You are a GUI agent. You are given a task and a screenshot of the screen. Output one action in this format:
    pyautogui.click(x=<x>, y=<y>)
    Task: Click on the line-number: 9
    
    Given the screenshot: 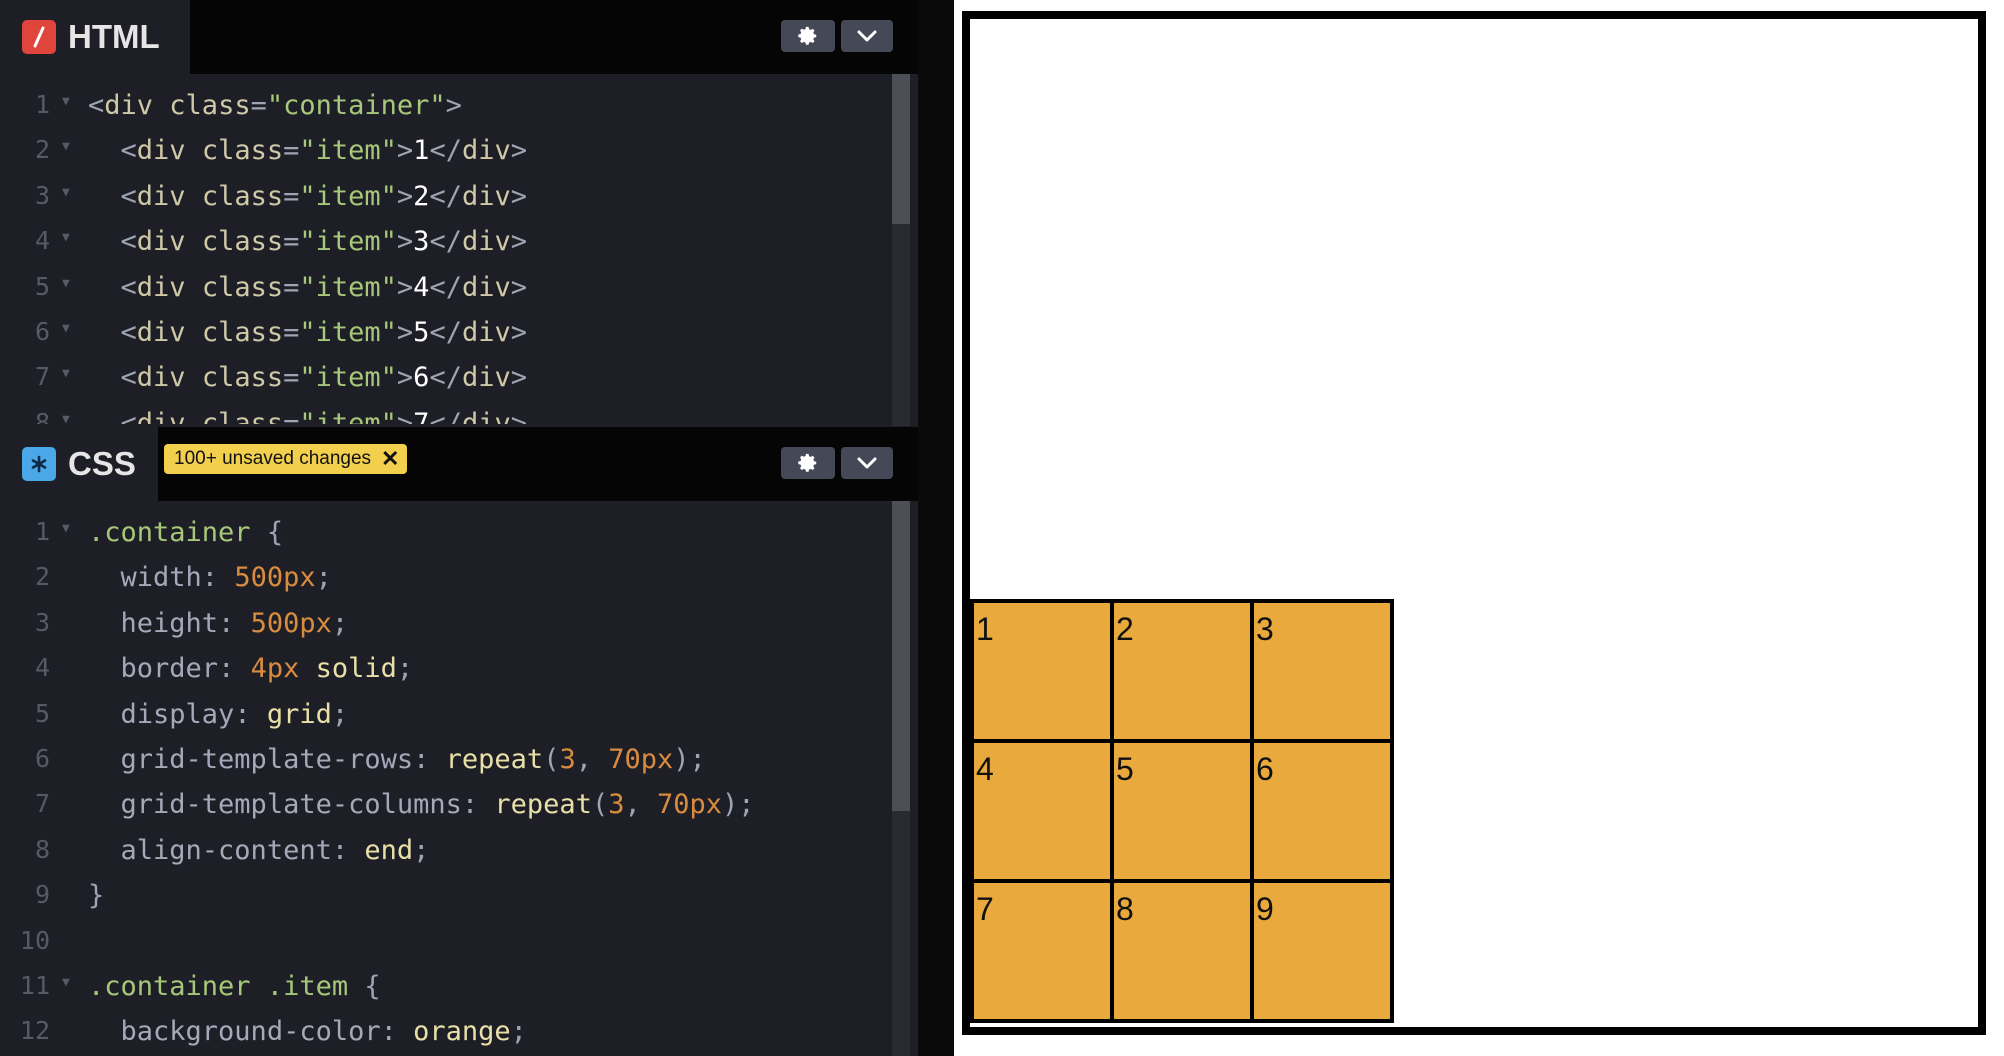 What is the action you would take?
    pyautogui.click(x=42, y=895)
    